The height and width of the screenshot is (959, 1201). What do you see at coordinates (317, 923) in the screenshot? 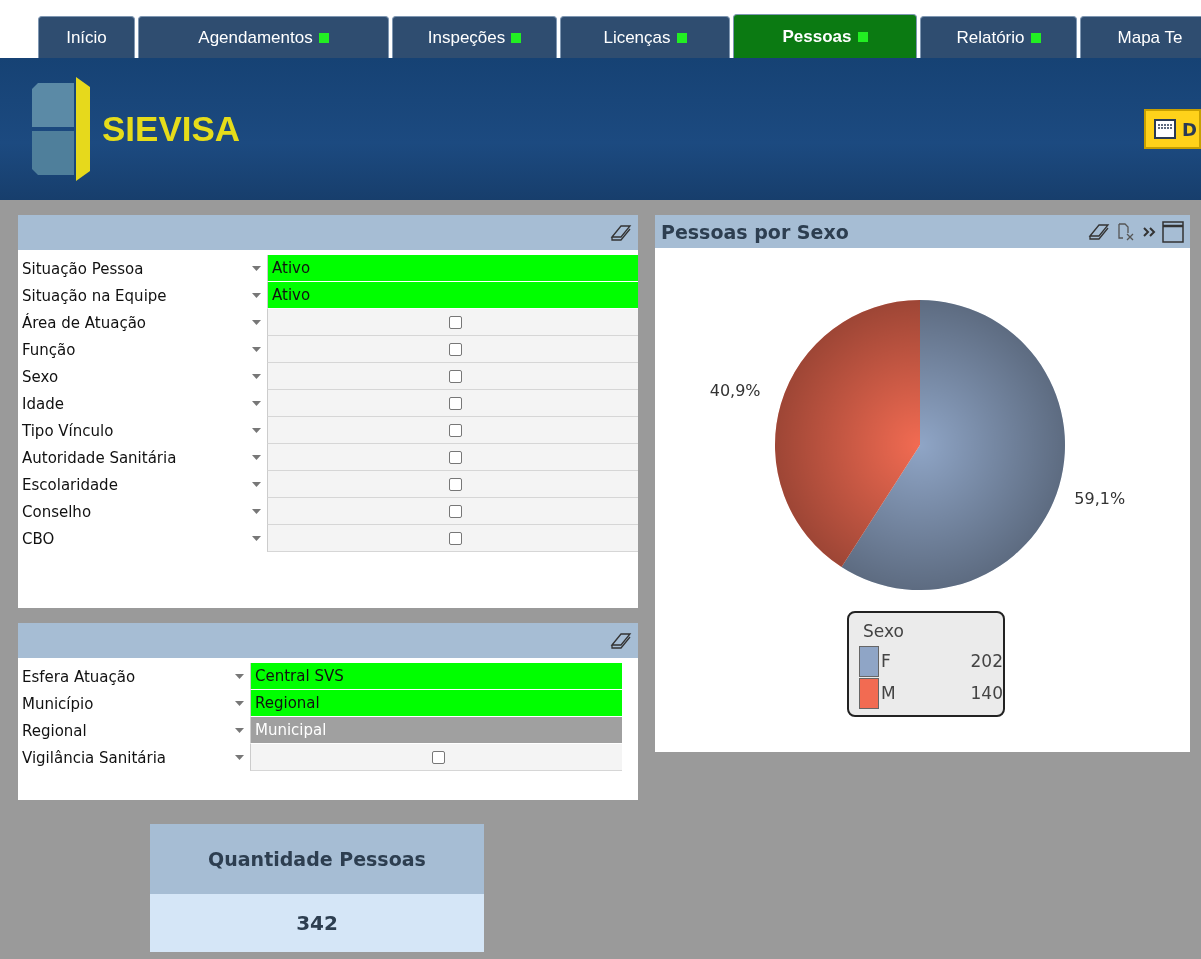
I see `kpi-value: 342` at bounding box center [317, 923].